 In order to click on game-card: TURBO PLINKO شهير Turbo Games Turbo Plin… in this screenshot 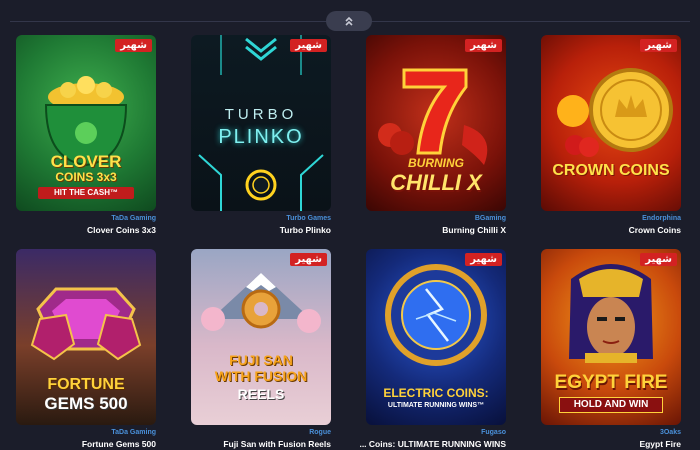, I will do `click(271, 135)`.